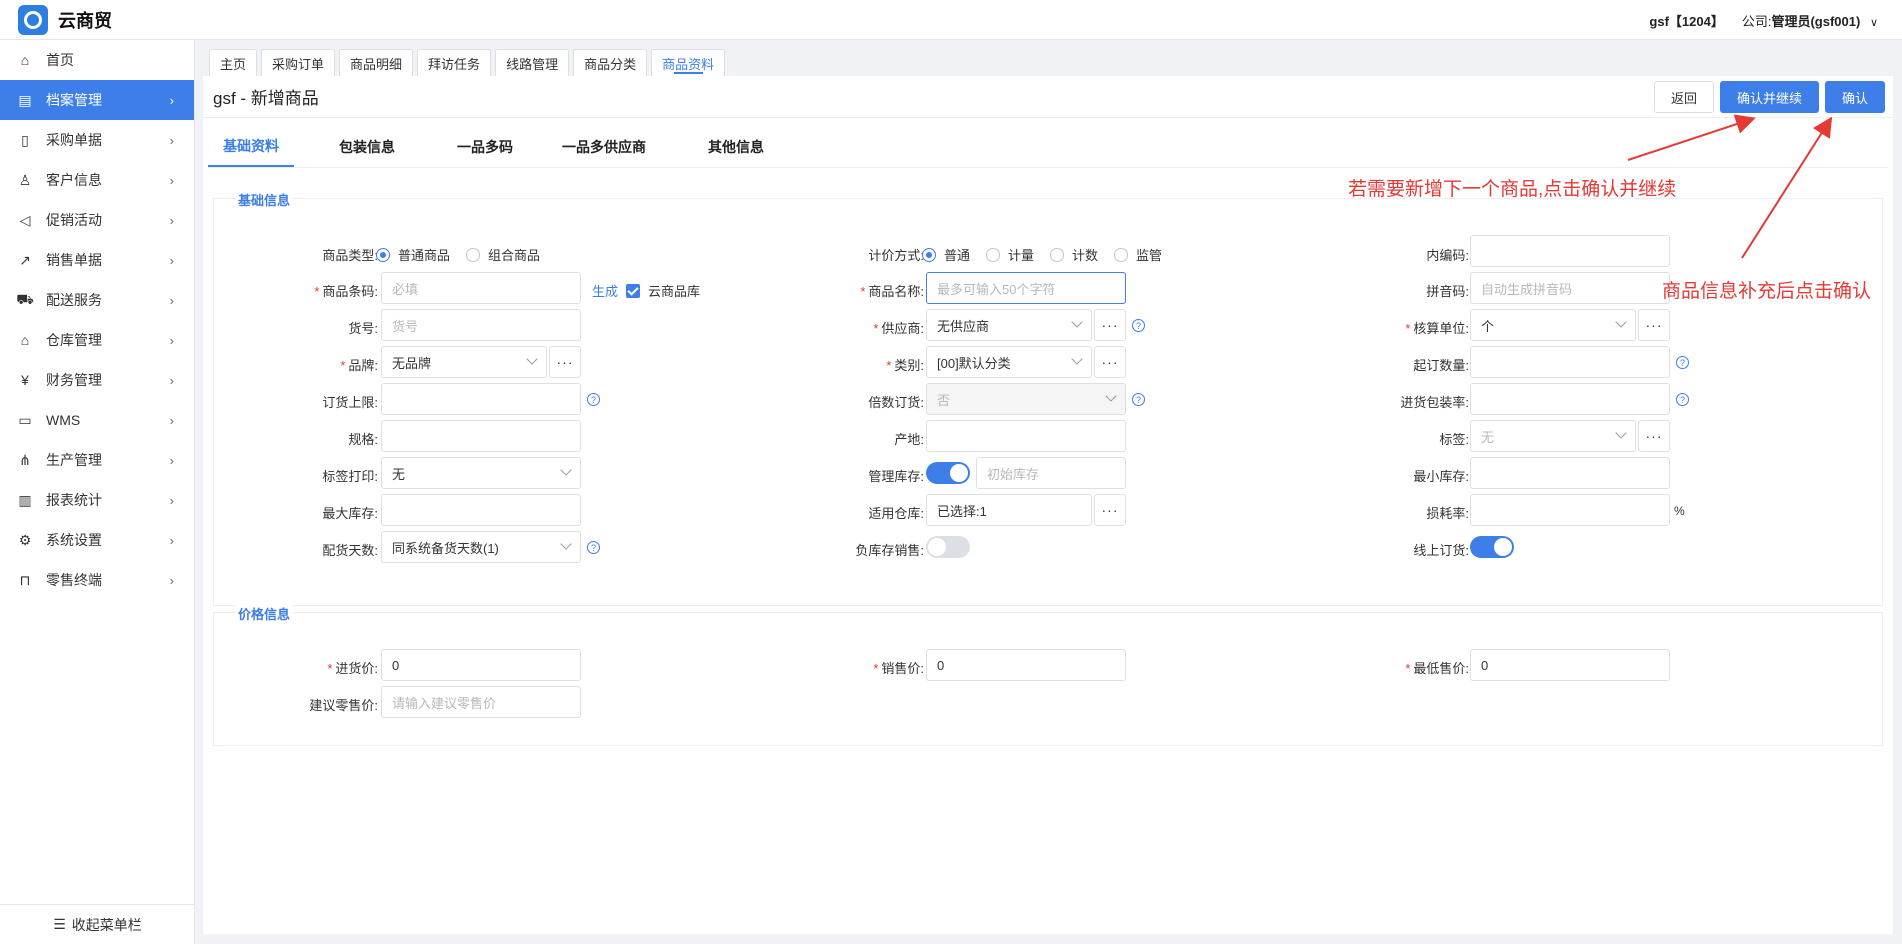  I want to click on category-select: [00]默认分类, so click(1009, 362).